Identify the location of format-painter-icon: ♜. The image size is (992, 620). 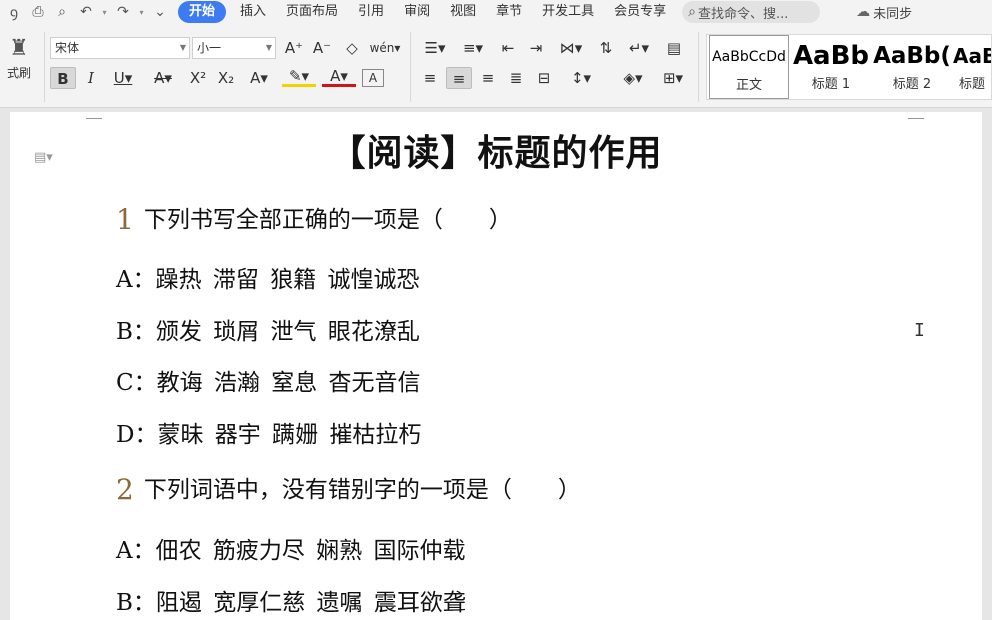
(19, 48).